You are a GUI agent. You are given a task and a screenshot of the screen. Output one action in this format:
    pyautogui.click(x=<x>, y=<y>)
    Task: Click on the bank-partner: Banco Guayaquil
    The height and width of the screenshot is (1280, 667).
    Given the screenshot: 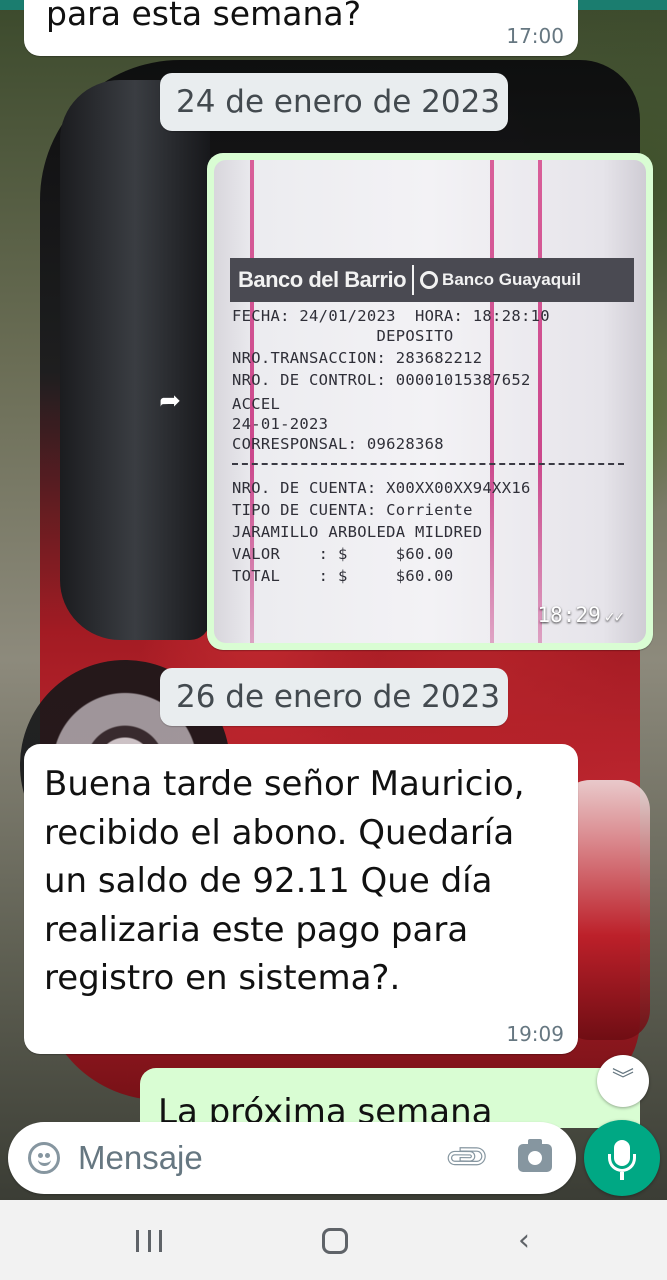 What is the action you would take?
    pyautogui.click(x=511, y=279)
    